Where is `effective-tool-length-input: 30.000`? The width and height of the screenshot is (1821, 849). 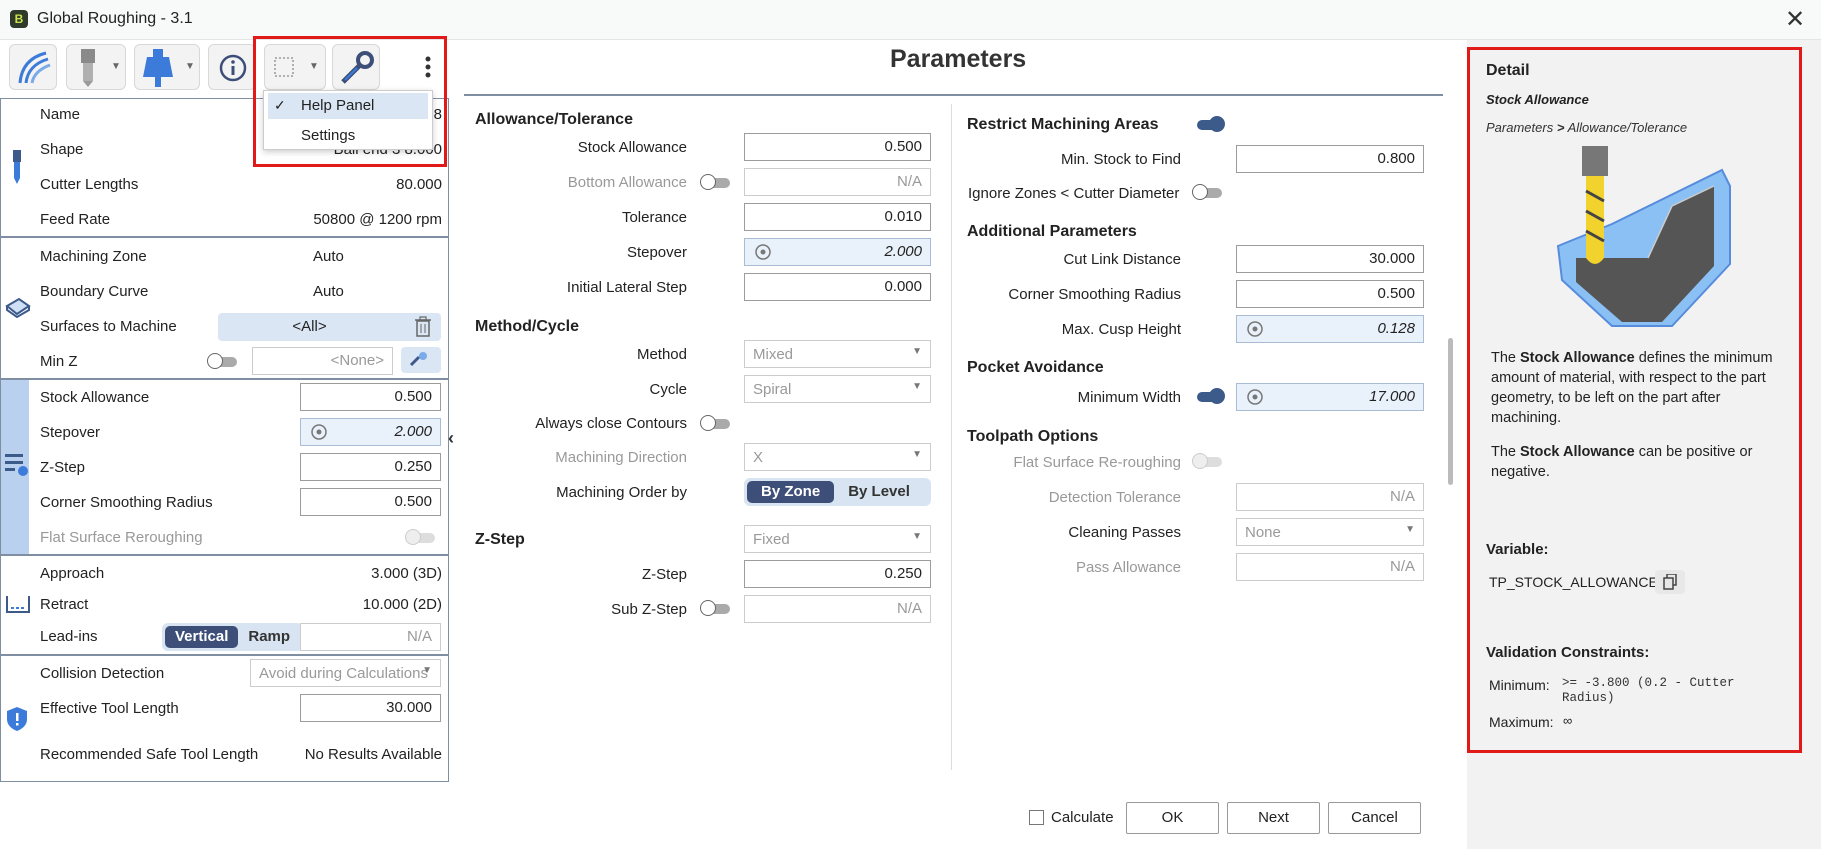
effective-tool-length-input: 30.000 is located at coordinates (370, 708).